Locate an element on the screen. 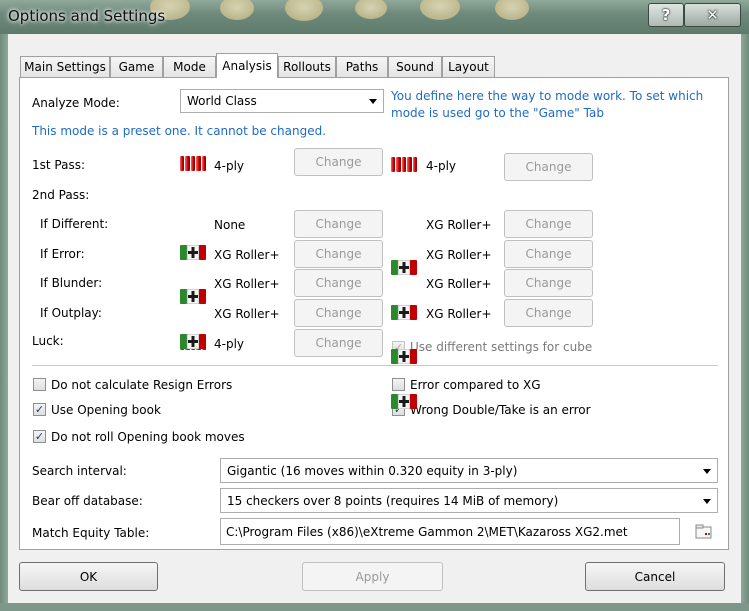  if-outplay-right-value: XG Roller+ is located at coordinates (459, 314).